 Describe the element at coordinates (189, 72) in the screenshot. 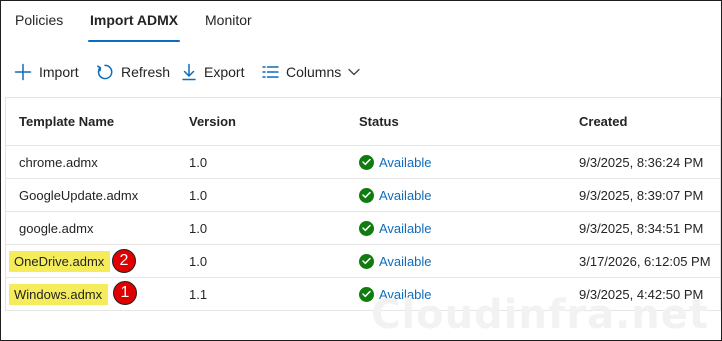

I see `download-icon` at that location.